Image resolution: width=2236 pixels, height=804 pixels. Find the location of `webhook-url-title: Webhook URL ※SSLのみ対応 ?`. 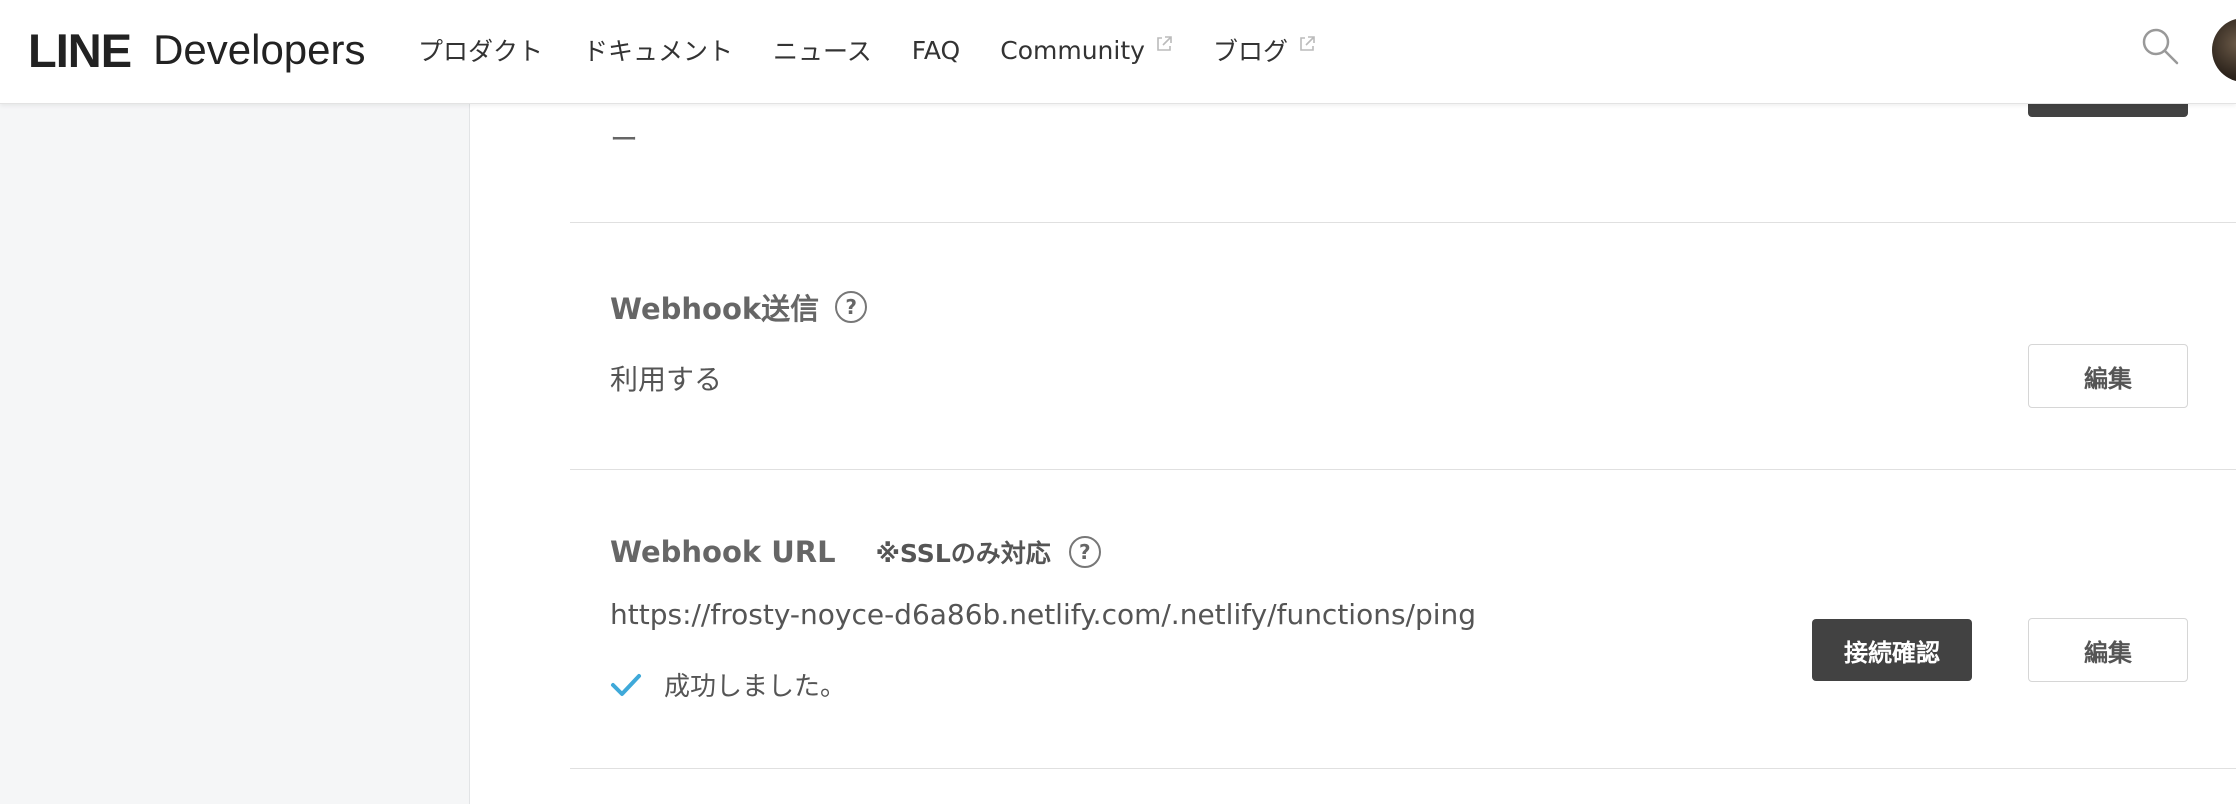

webhook-url-title: Webhook URL ※SSLのみ対応 ? is located at coordinates (855, 552).